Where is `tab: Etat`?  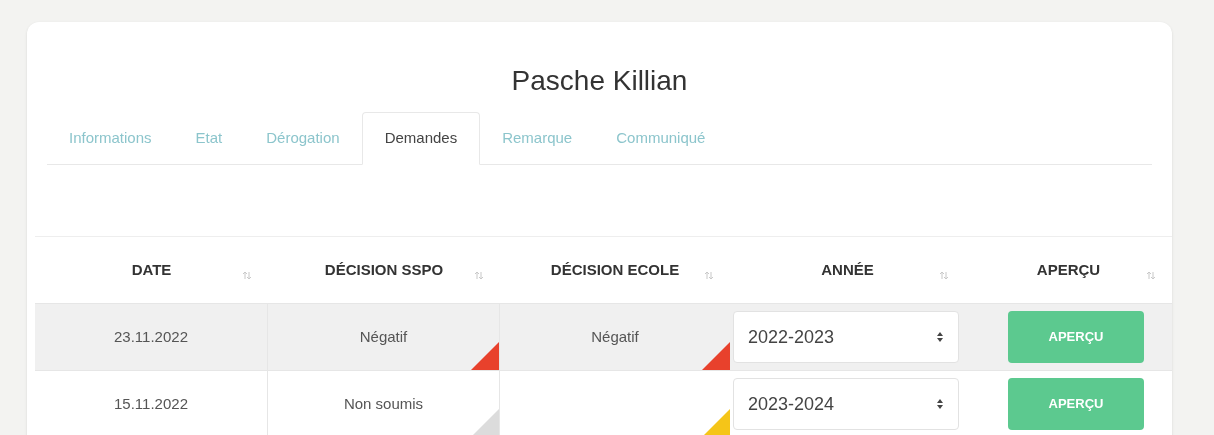 tab: Etat is located at coordinates (209, 138).